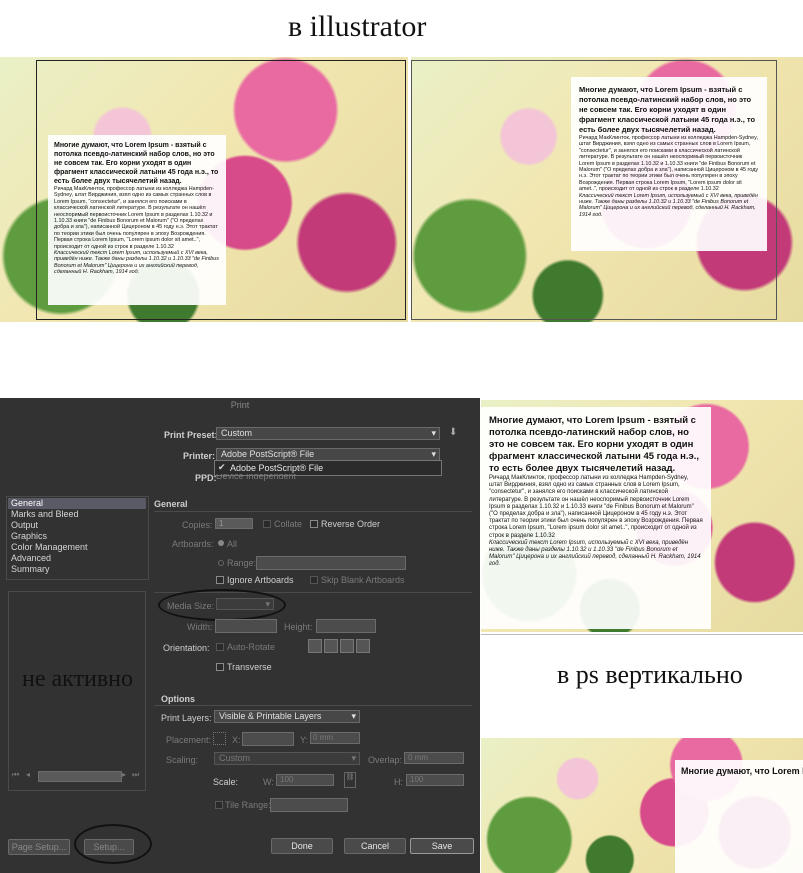 The image size is (803, 873). Describe the element at coordinates (346, 626) in the screenshot. I see `height-field` at that location.